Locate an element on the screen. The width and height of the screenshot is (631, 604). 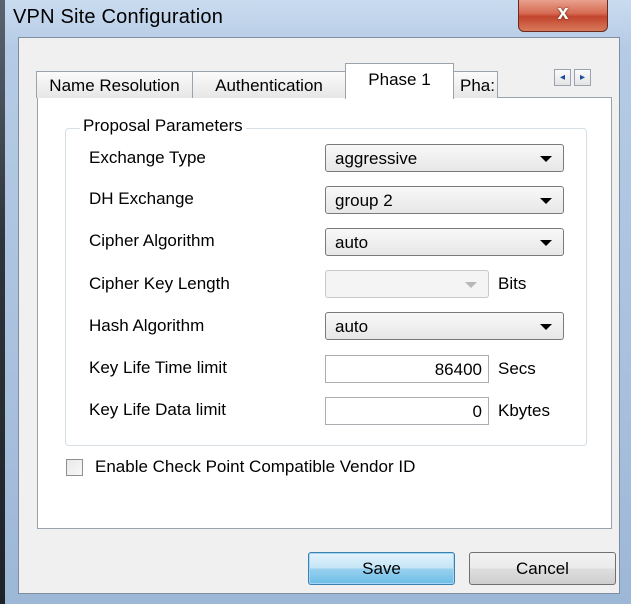
key-life-data-input: 0 is located at coordinates (407, 411).